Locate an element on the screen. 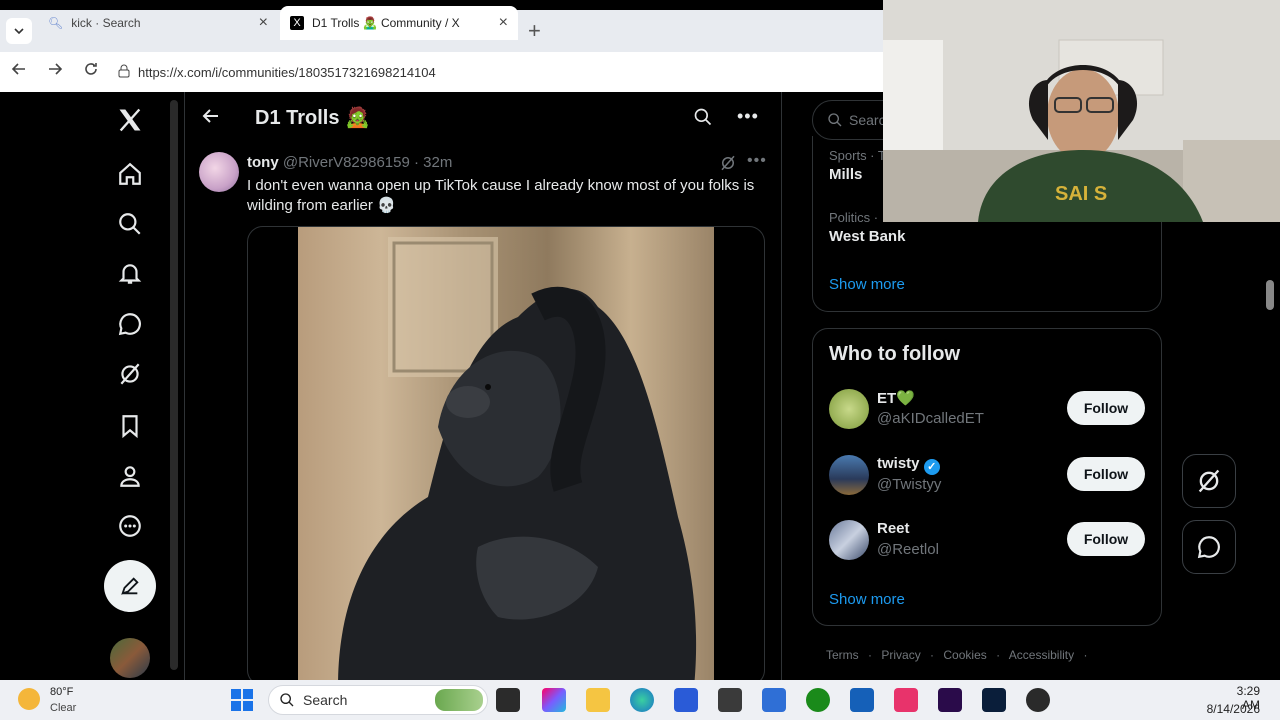  tweet-time: · 32m is located at coordinates (433, 162).